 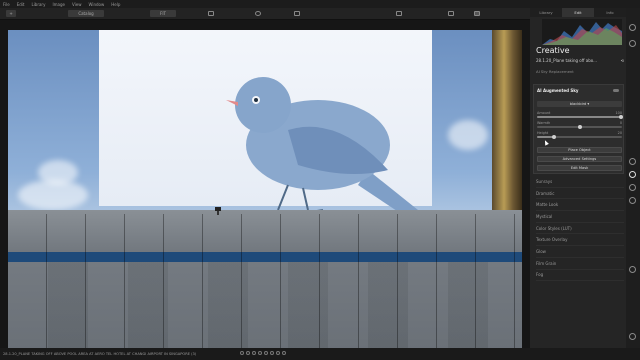 I want to click on menu-library: Library, so click(x=38, y=4).